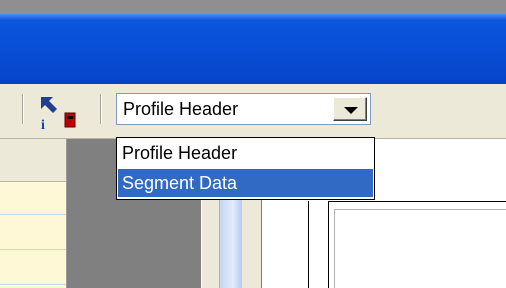 This screenshot has height=288, width=506. I want to click on profile-select-value: Profile Header, so click(181, 109).